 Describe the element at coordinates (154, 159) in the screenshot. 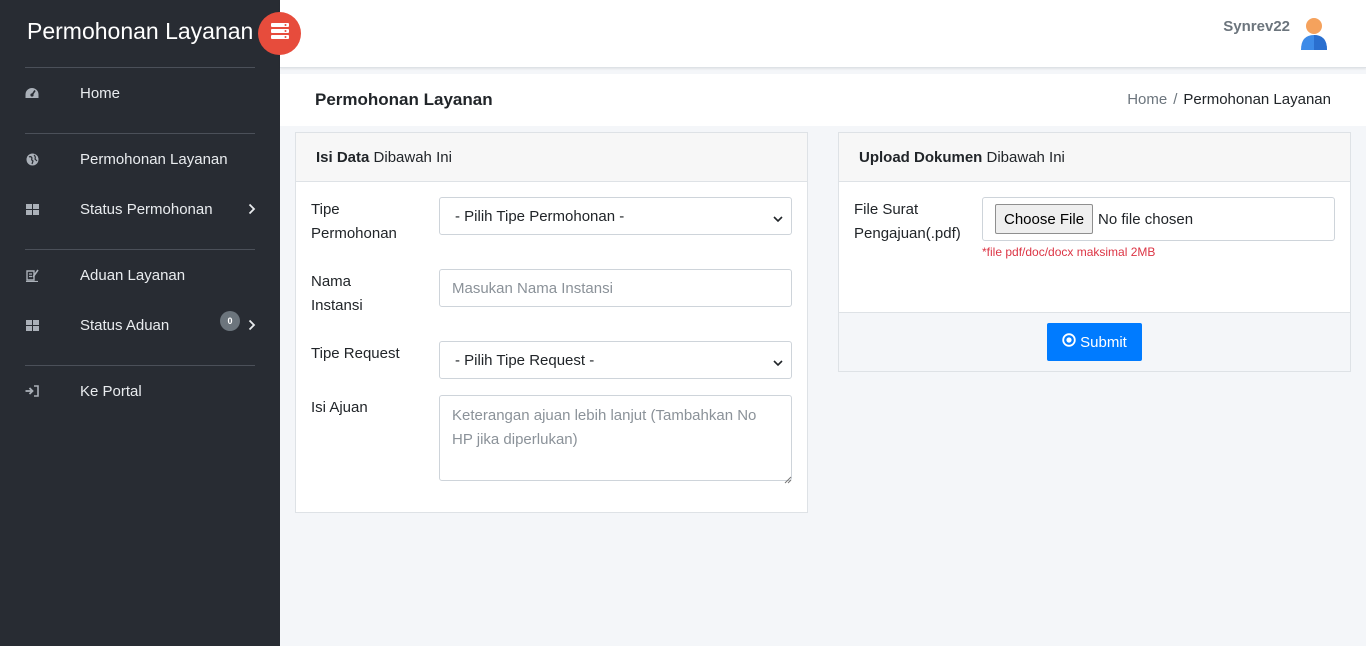

I see `sidebar-item-label: Permohonan Layanan` at that location.